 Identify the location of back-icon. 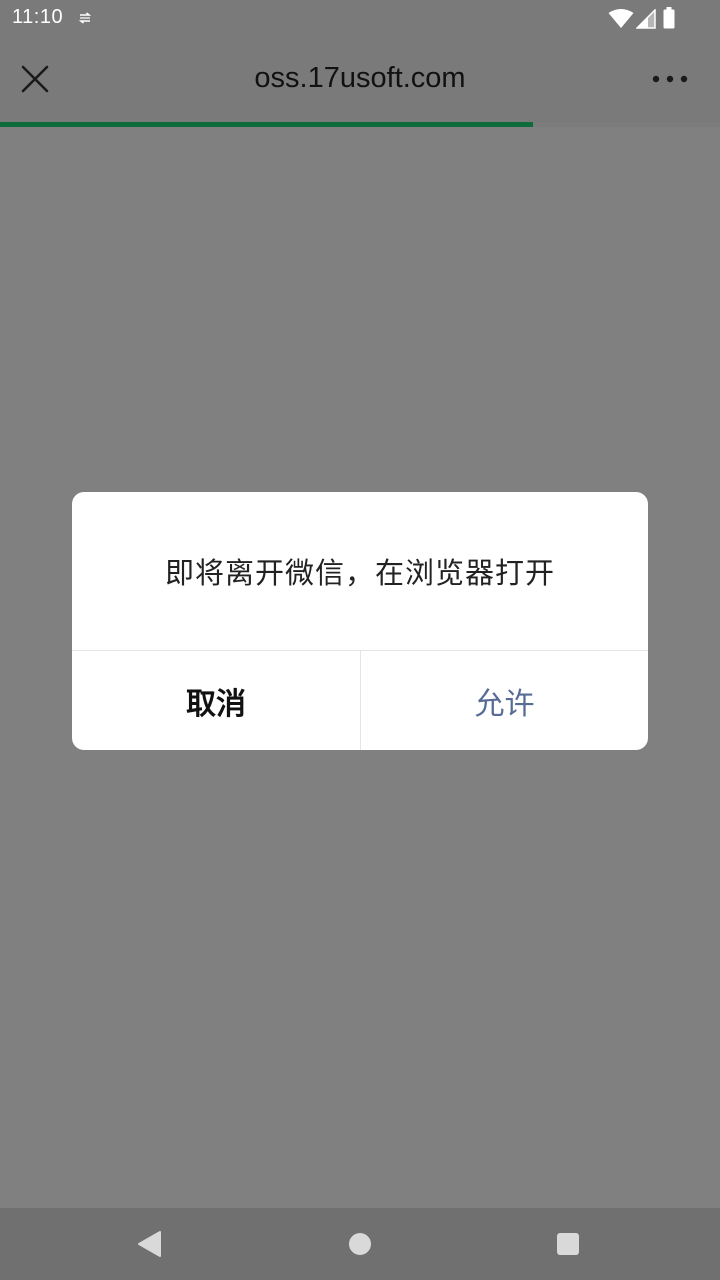
(149, 1244).